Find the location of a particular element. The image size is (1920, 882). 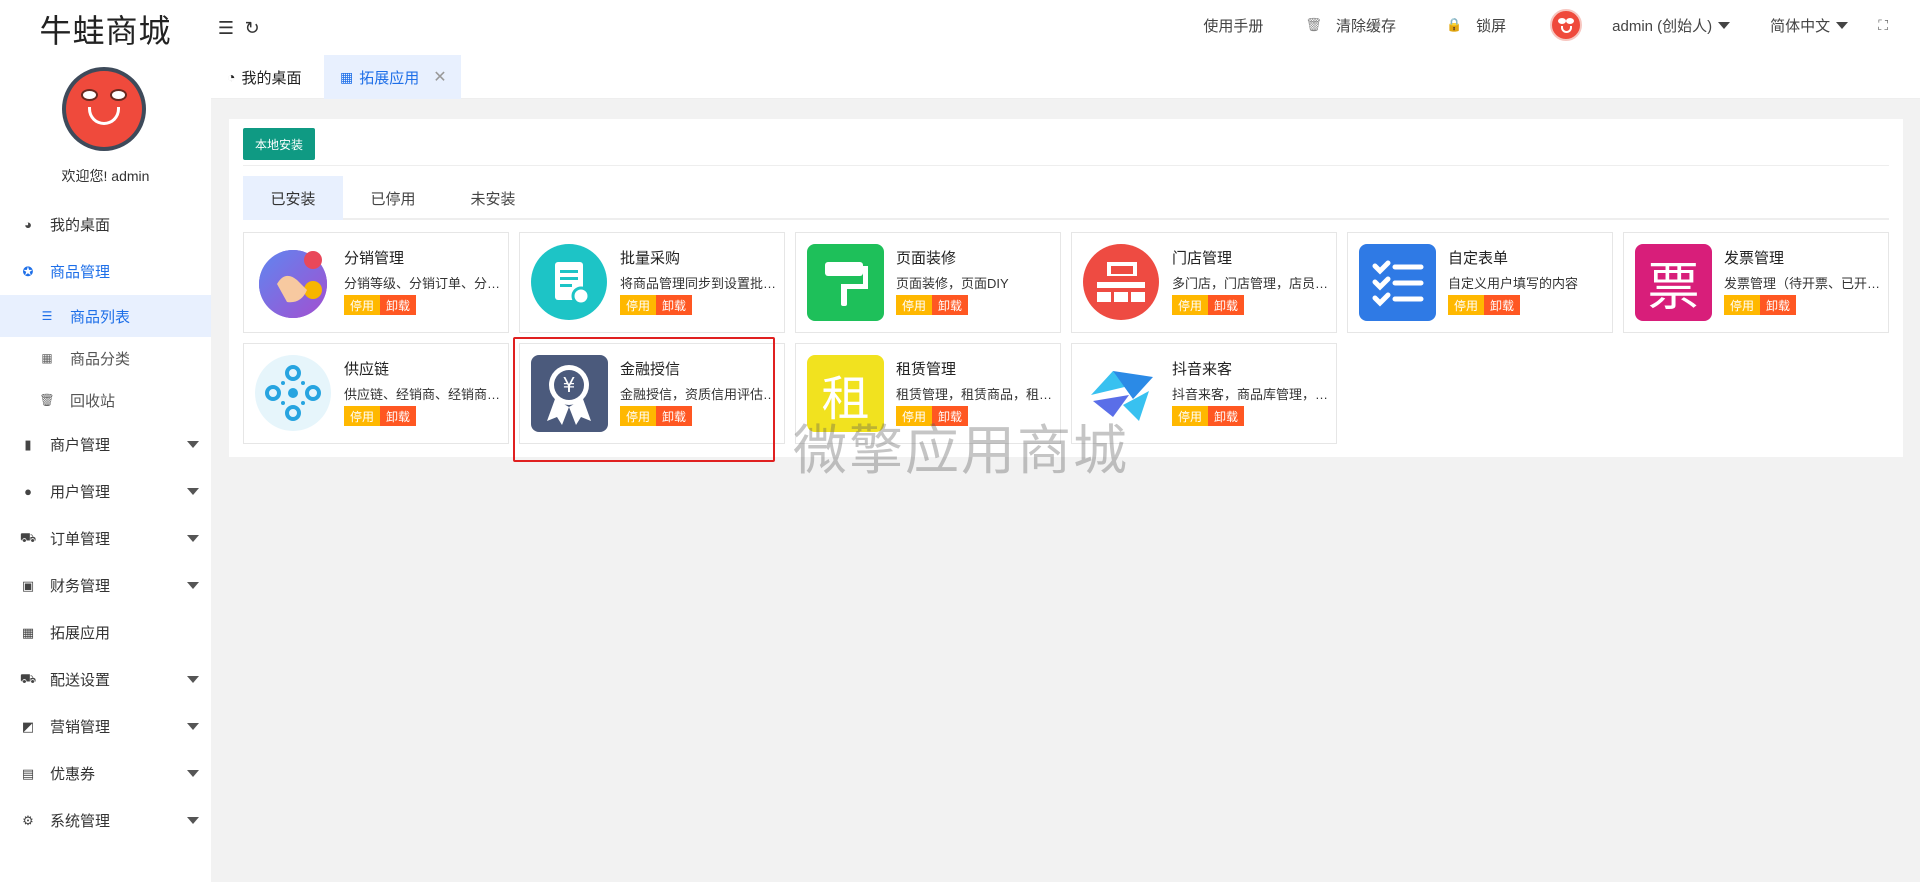

sidebar-item-marketing: ◩ 营销管理 is located at coordinates (105, 726).